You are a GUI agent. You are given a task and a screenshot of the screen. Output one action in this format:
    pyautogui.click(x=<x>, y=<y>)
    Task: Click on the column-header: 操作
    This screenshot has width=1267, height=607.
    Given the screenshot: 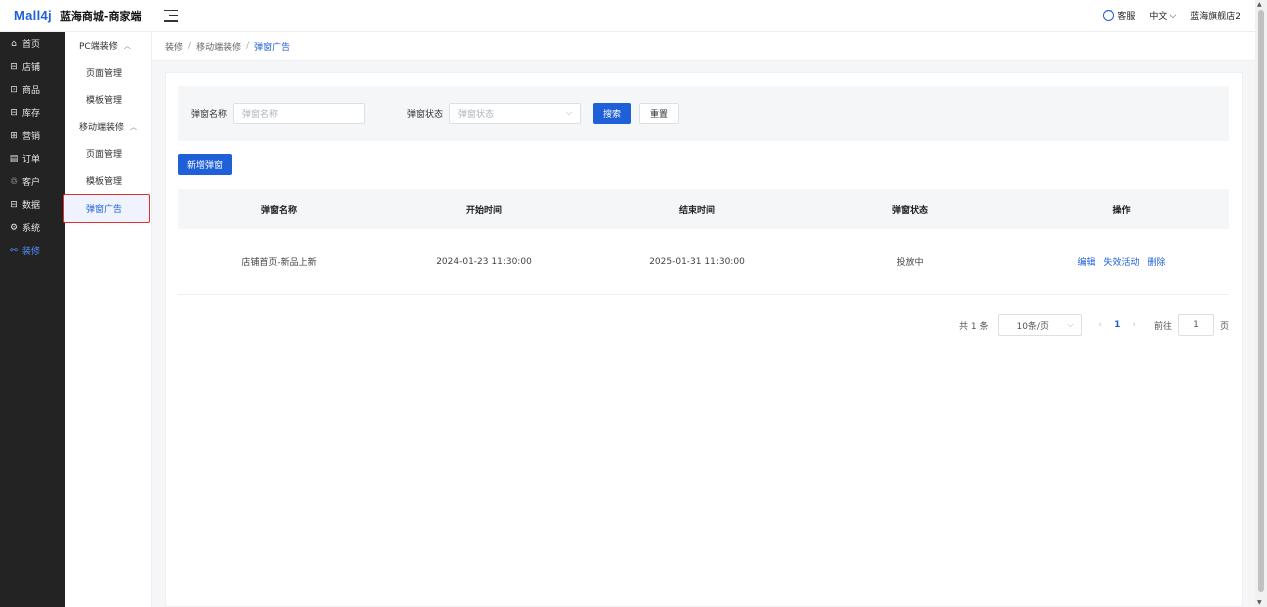 What is the action you would take?
    pyautogui.click(x=1121, y=210)
    